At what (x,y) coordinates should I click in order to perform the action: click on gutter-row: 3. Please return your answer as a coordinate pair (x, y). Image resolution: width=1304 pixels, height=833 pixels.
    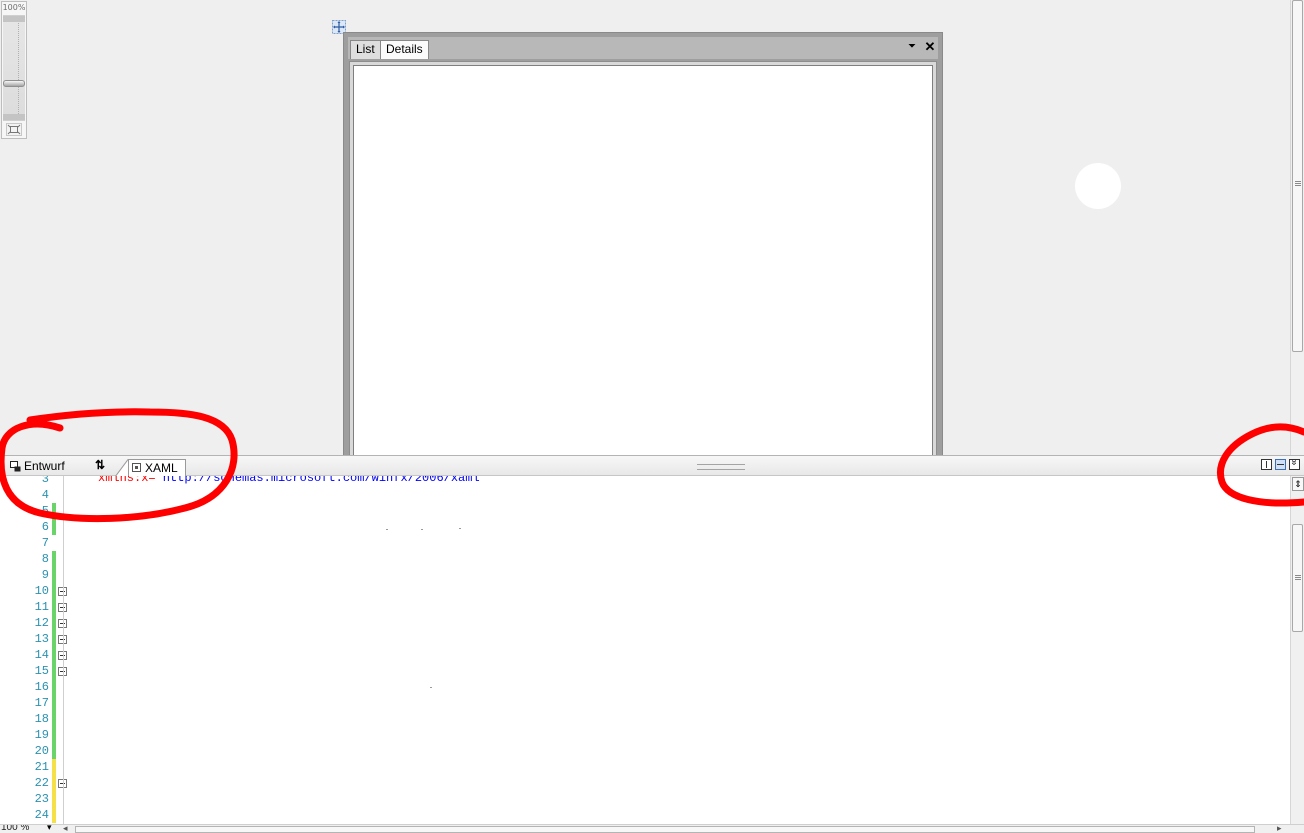
    Looking at the image, I should click on (32, 481).